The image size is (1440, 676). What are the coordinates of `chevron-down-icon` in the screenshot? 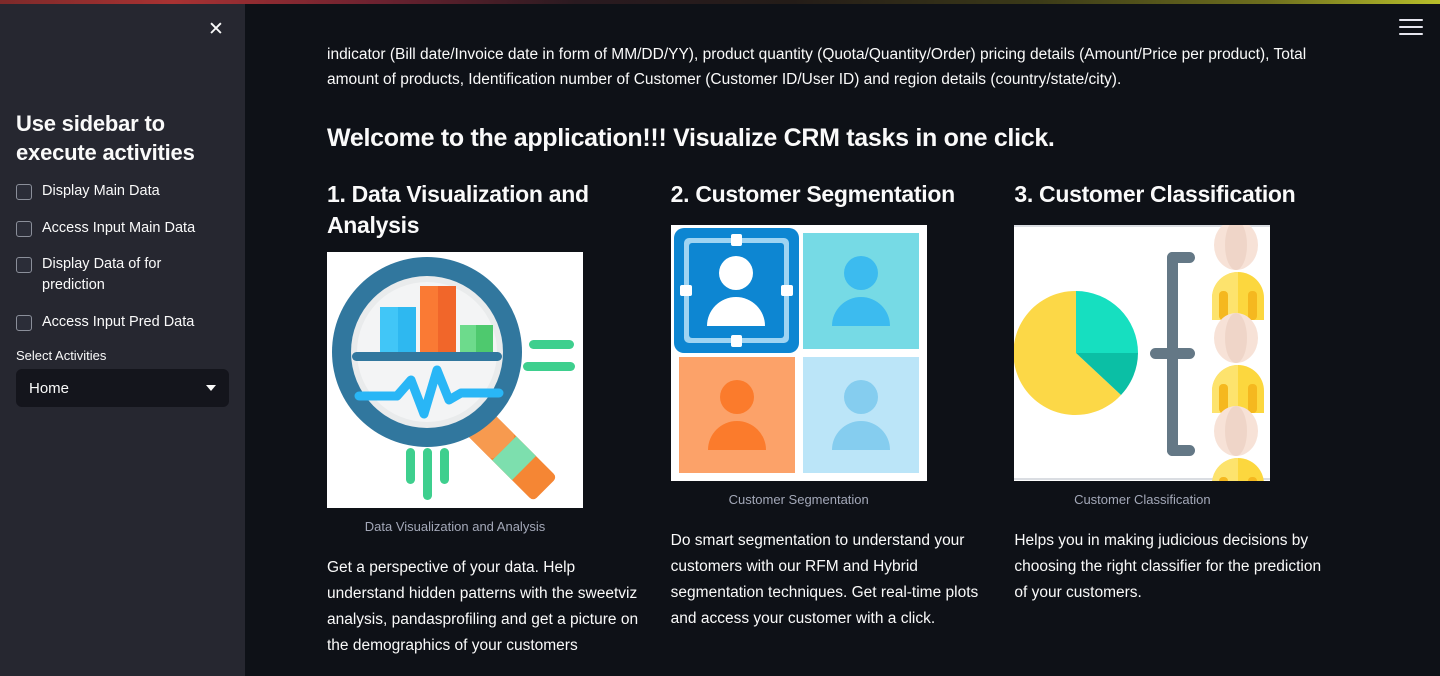 It's located at (211, 388).